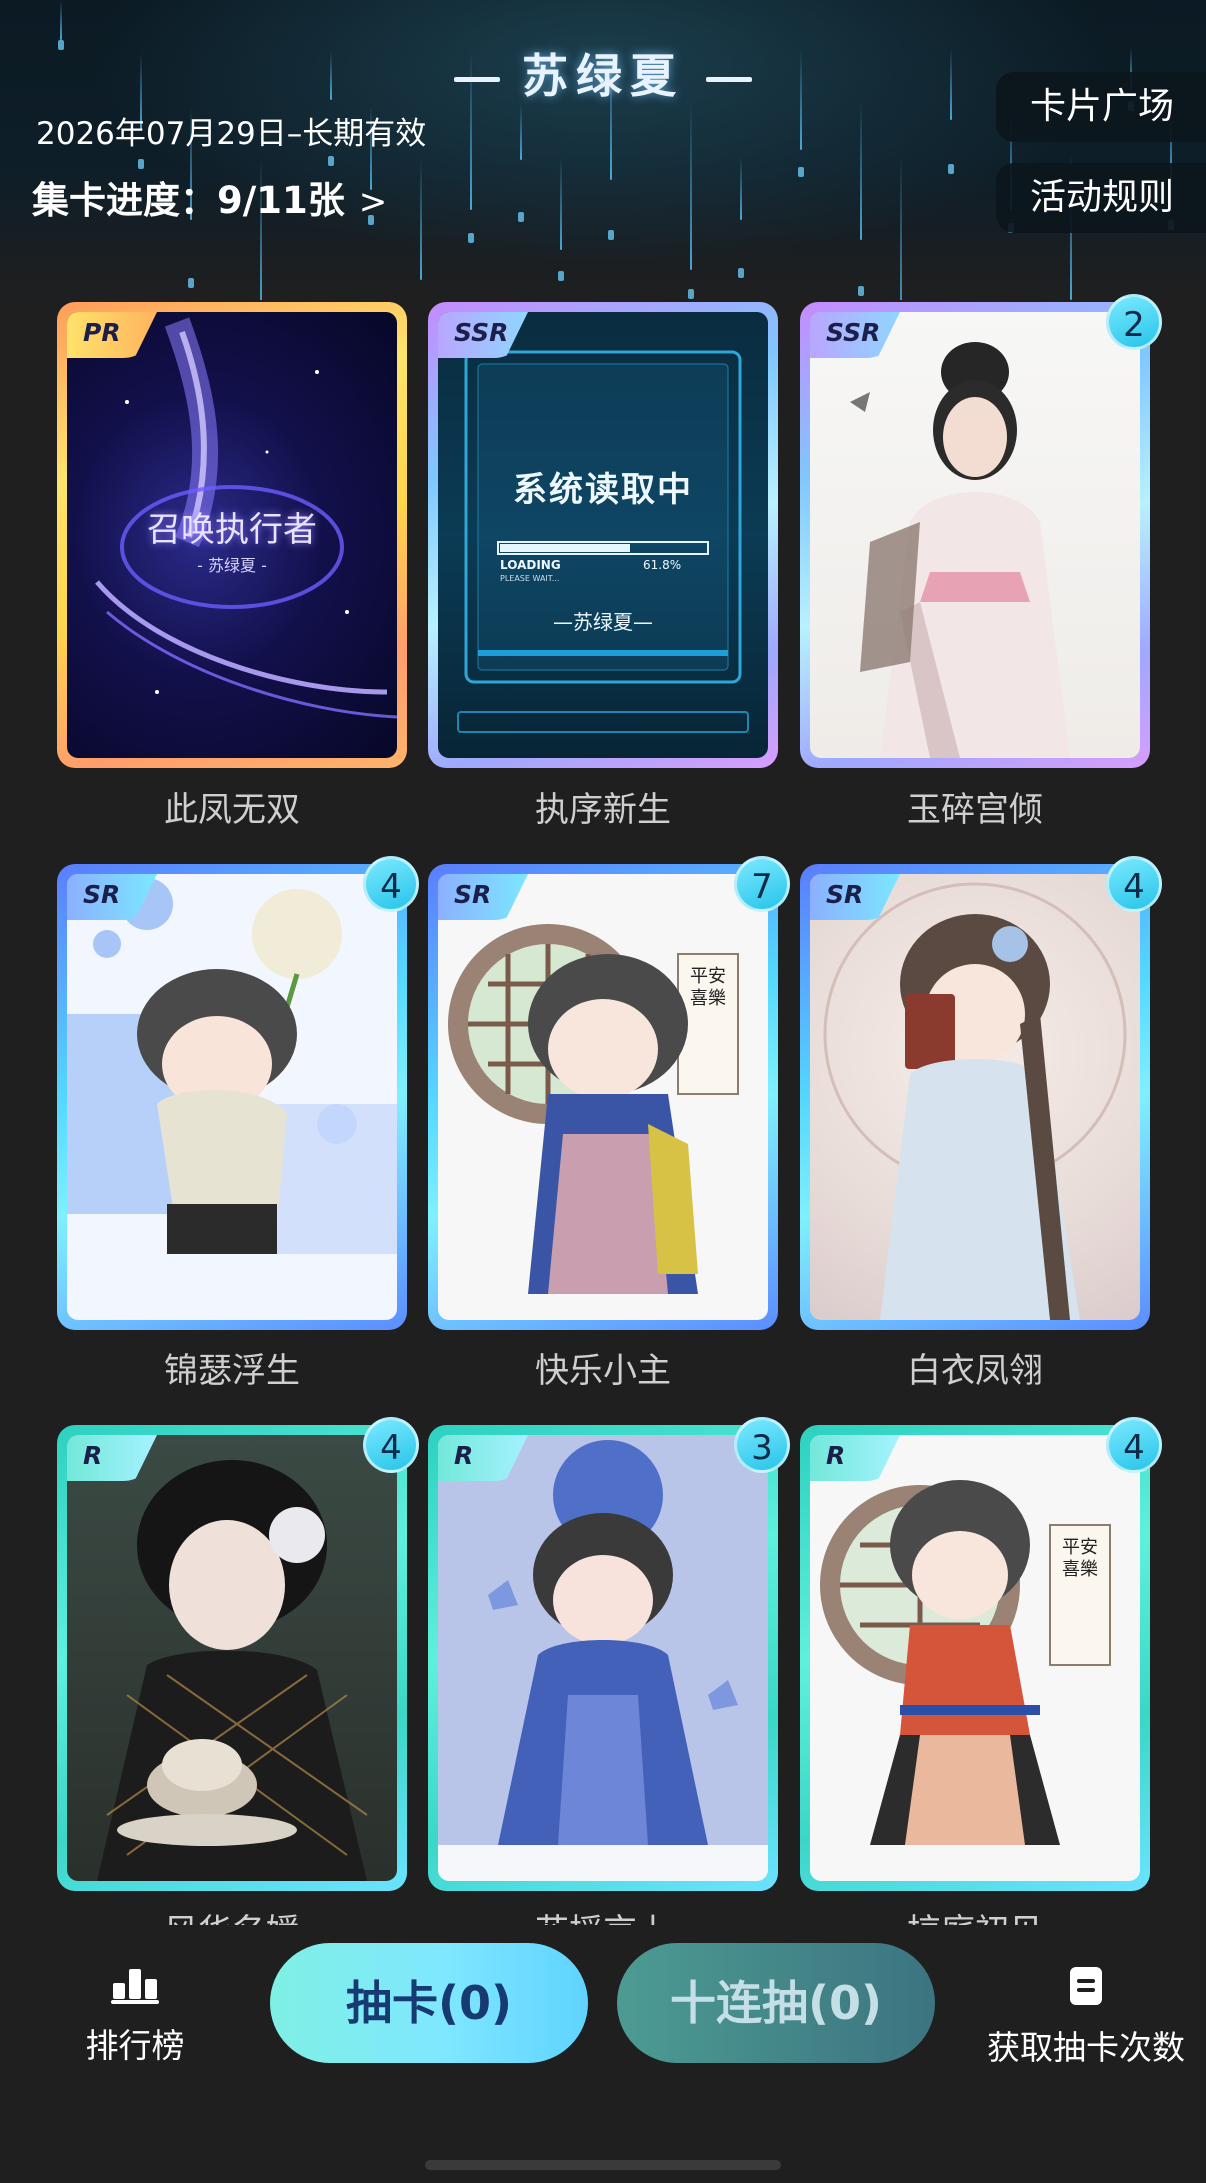  I want to click on card-art: 系统读取中 LOADING 61.8% PLEASE WAIT... —苏绿夏—, so click(603, 535).